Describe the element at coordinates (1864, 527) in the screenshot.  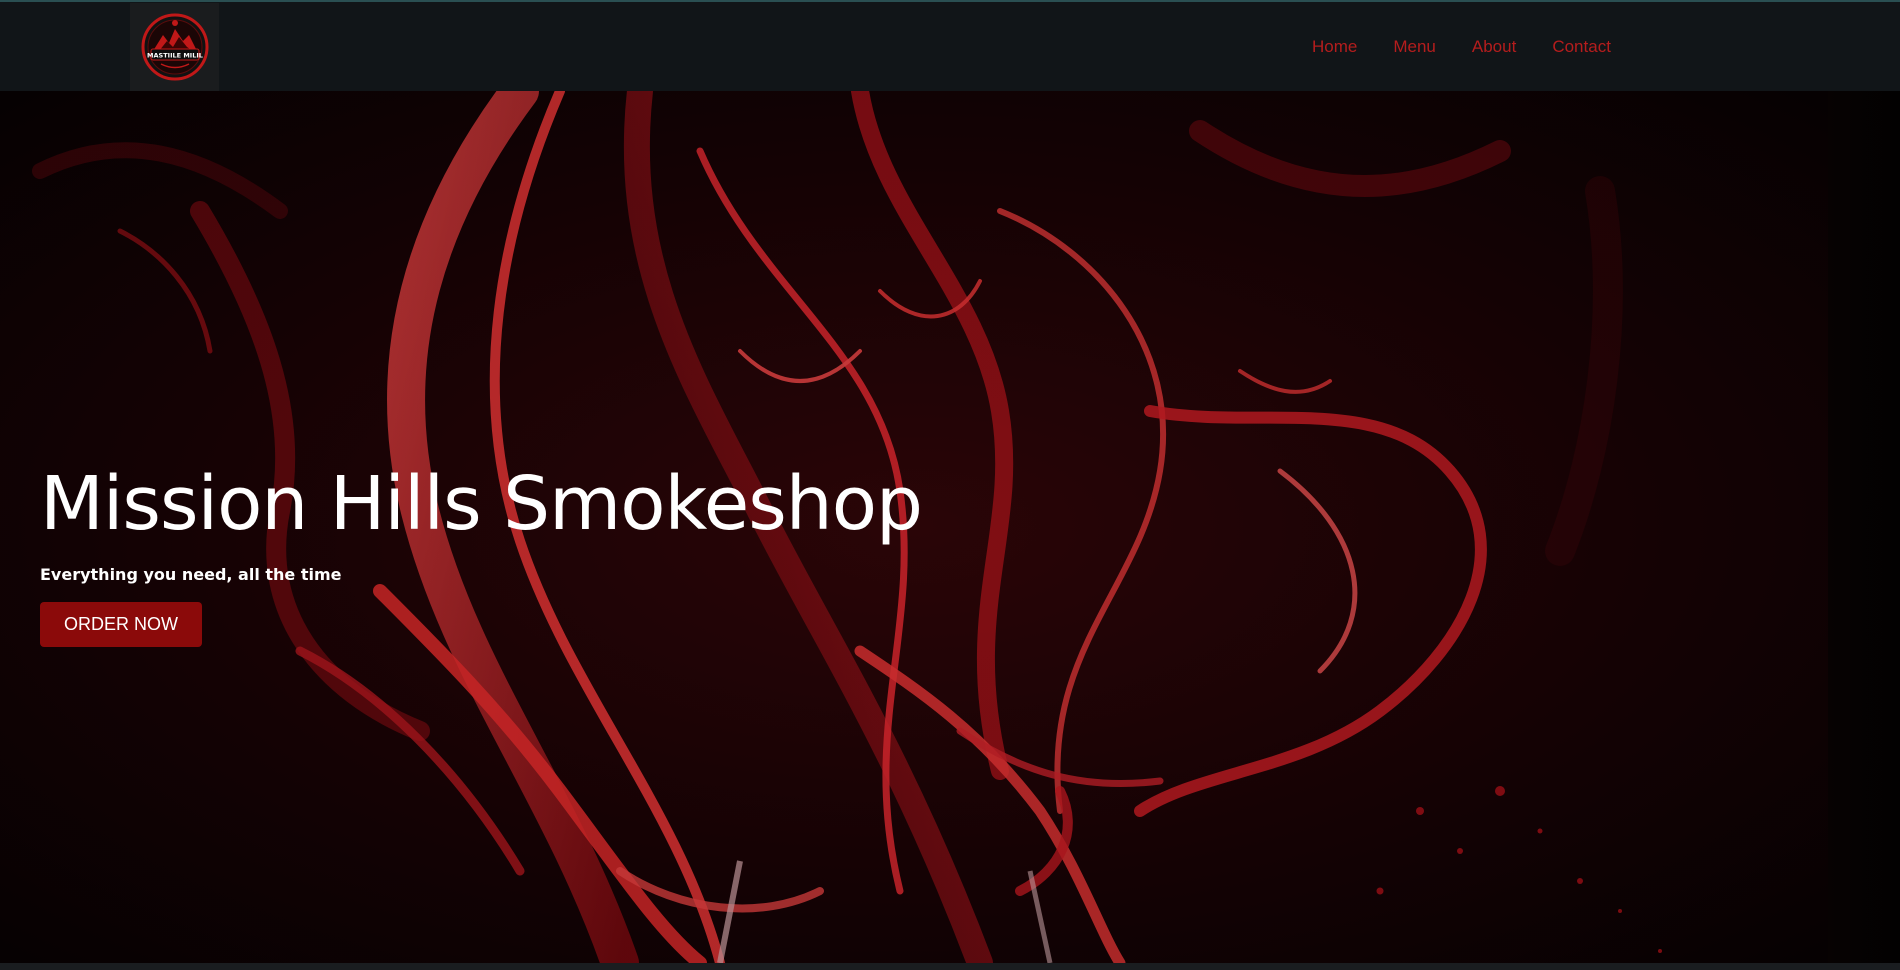
I see `hero-right-edge` at that location.